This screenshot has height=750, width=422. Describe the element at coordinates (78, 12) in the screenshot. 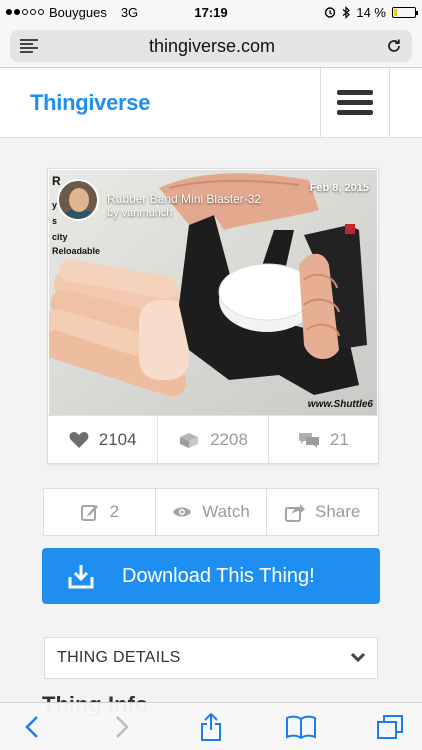

I see `carrier-label: Bouygues` at that location.